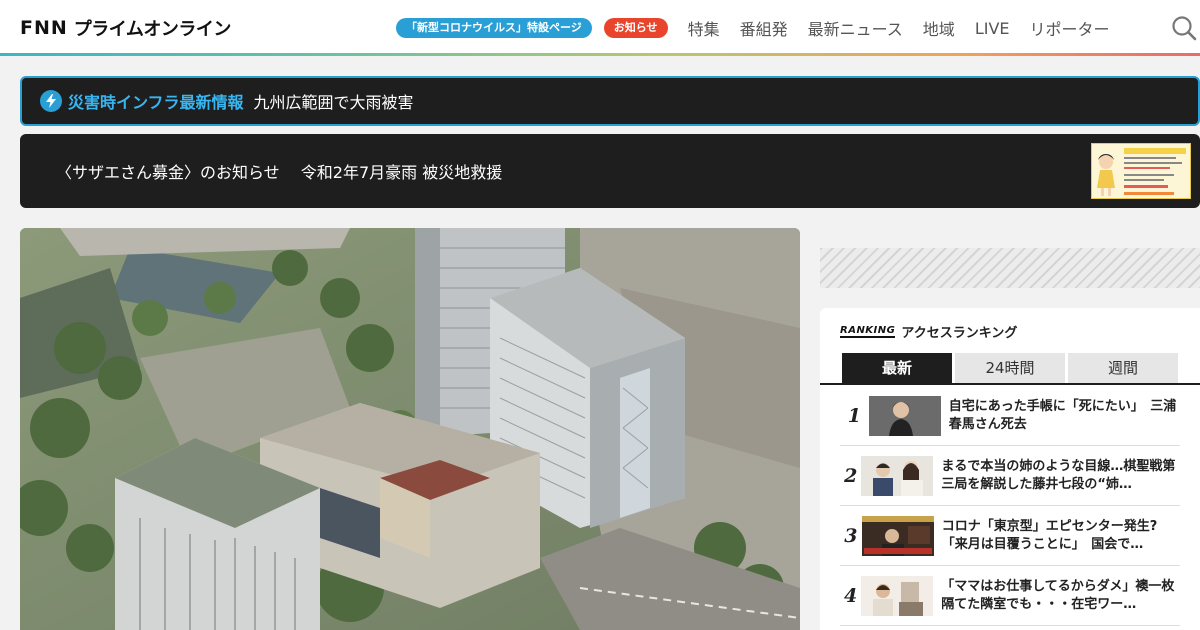 Image resolution: width=1200 pixels, height=630 pixels. I want to click on rank-number: 1, so click(854, 415).